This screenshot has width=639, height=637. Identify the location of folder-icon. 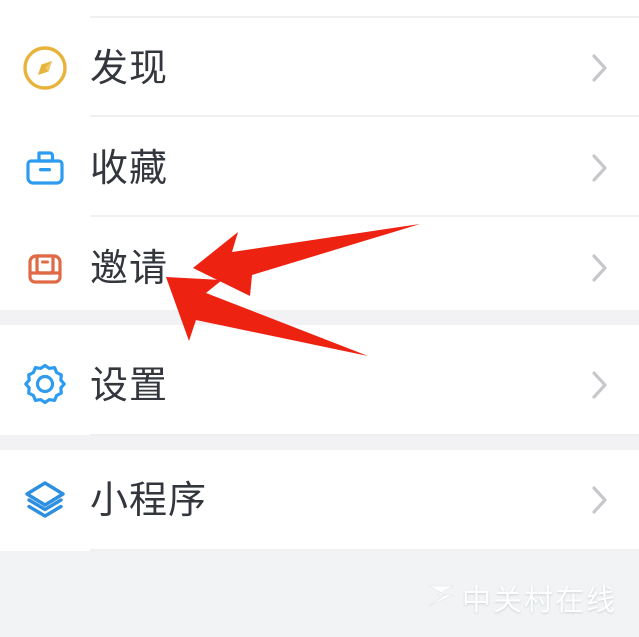
(45, 168).